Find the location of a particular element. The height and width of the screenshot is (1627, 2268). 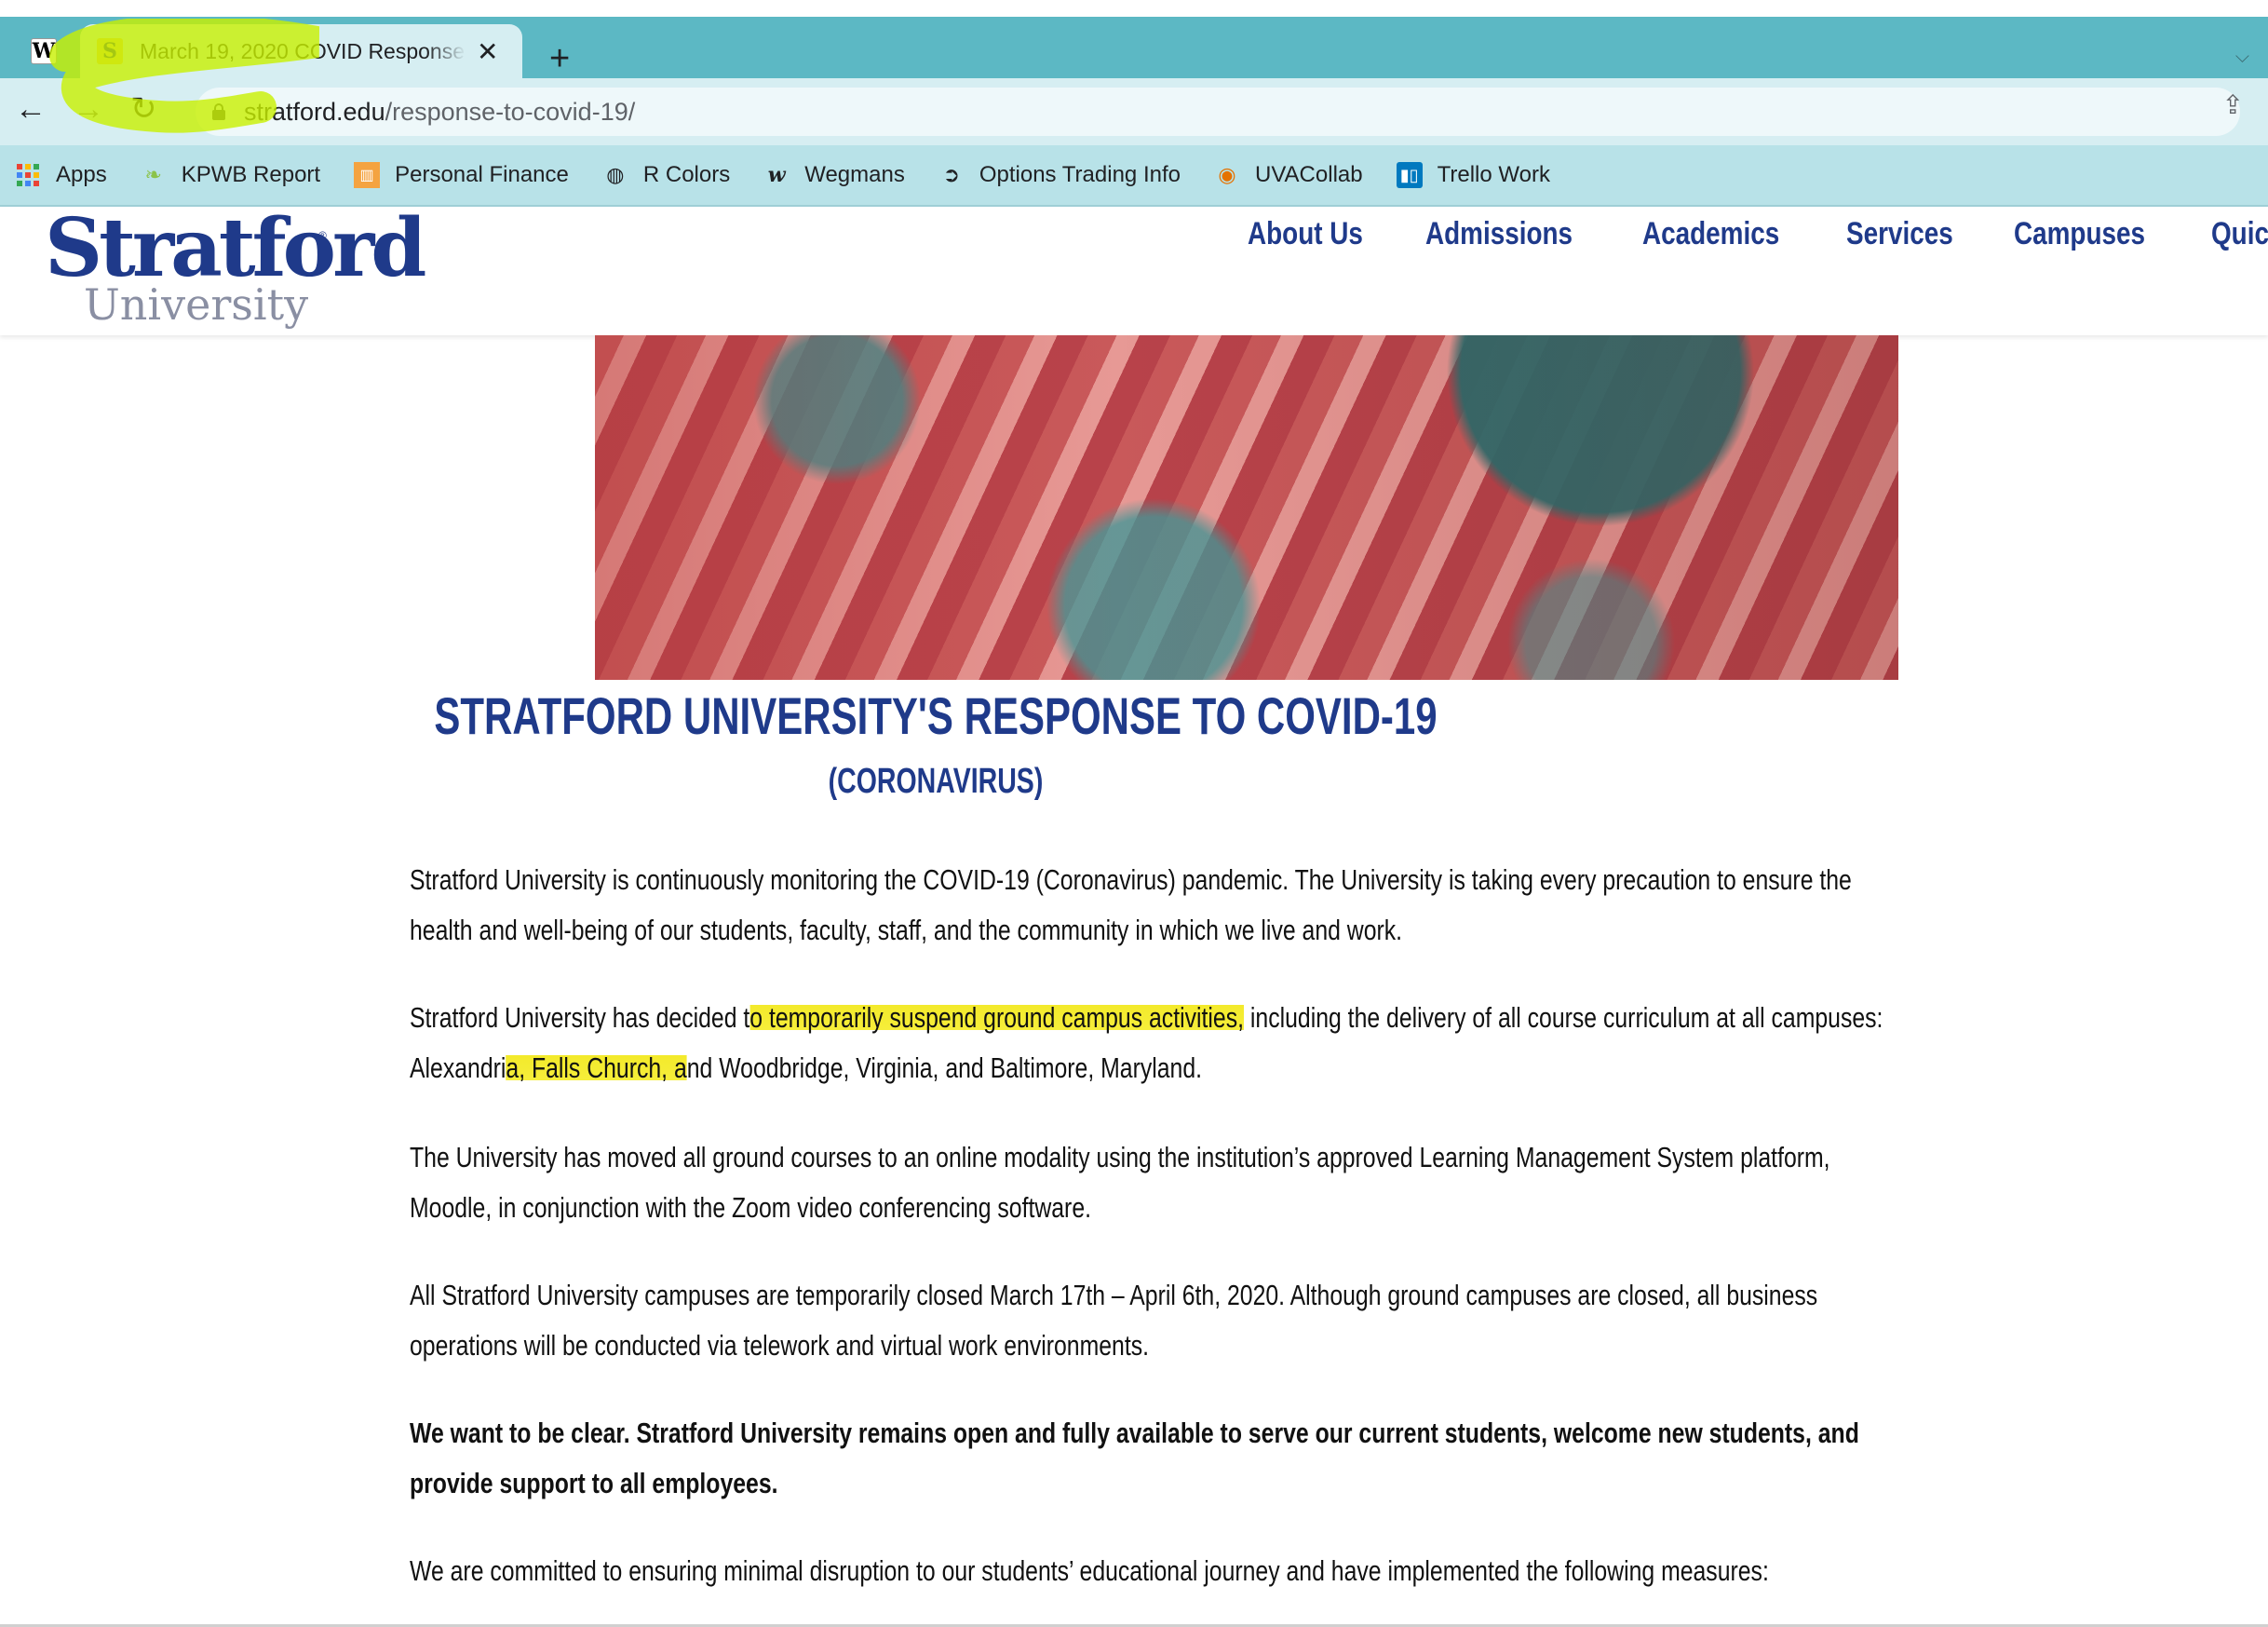

stratford-favicon-icon: S is located at coordinates (110, 51).